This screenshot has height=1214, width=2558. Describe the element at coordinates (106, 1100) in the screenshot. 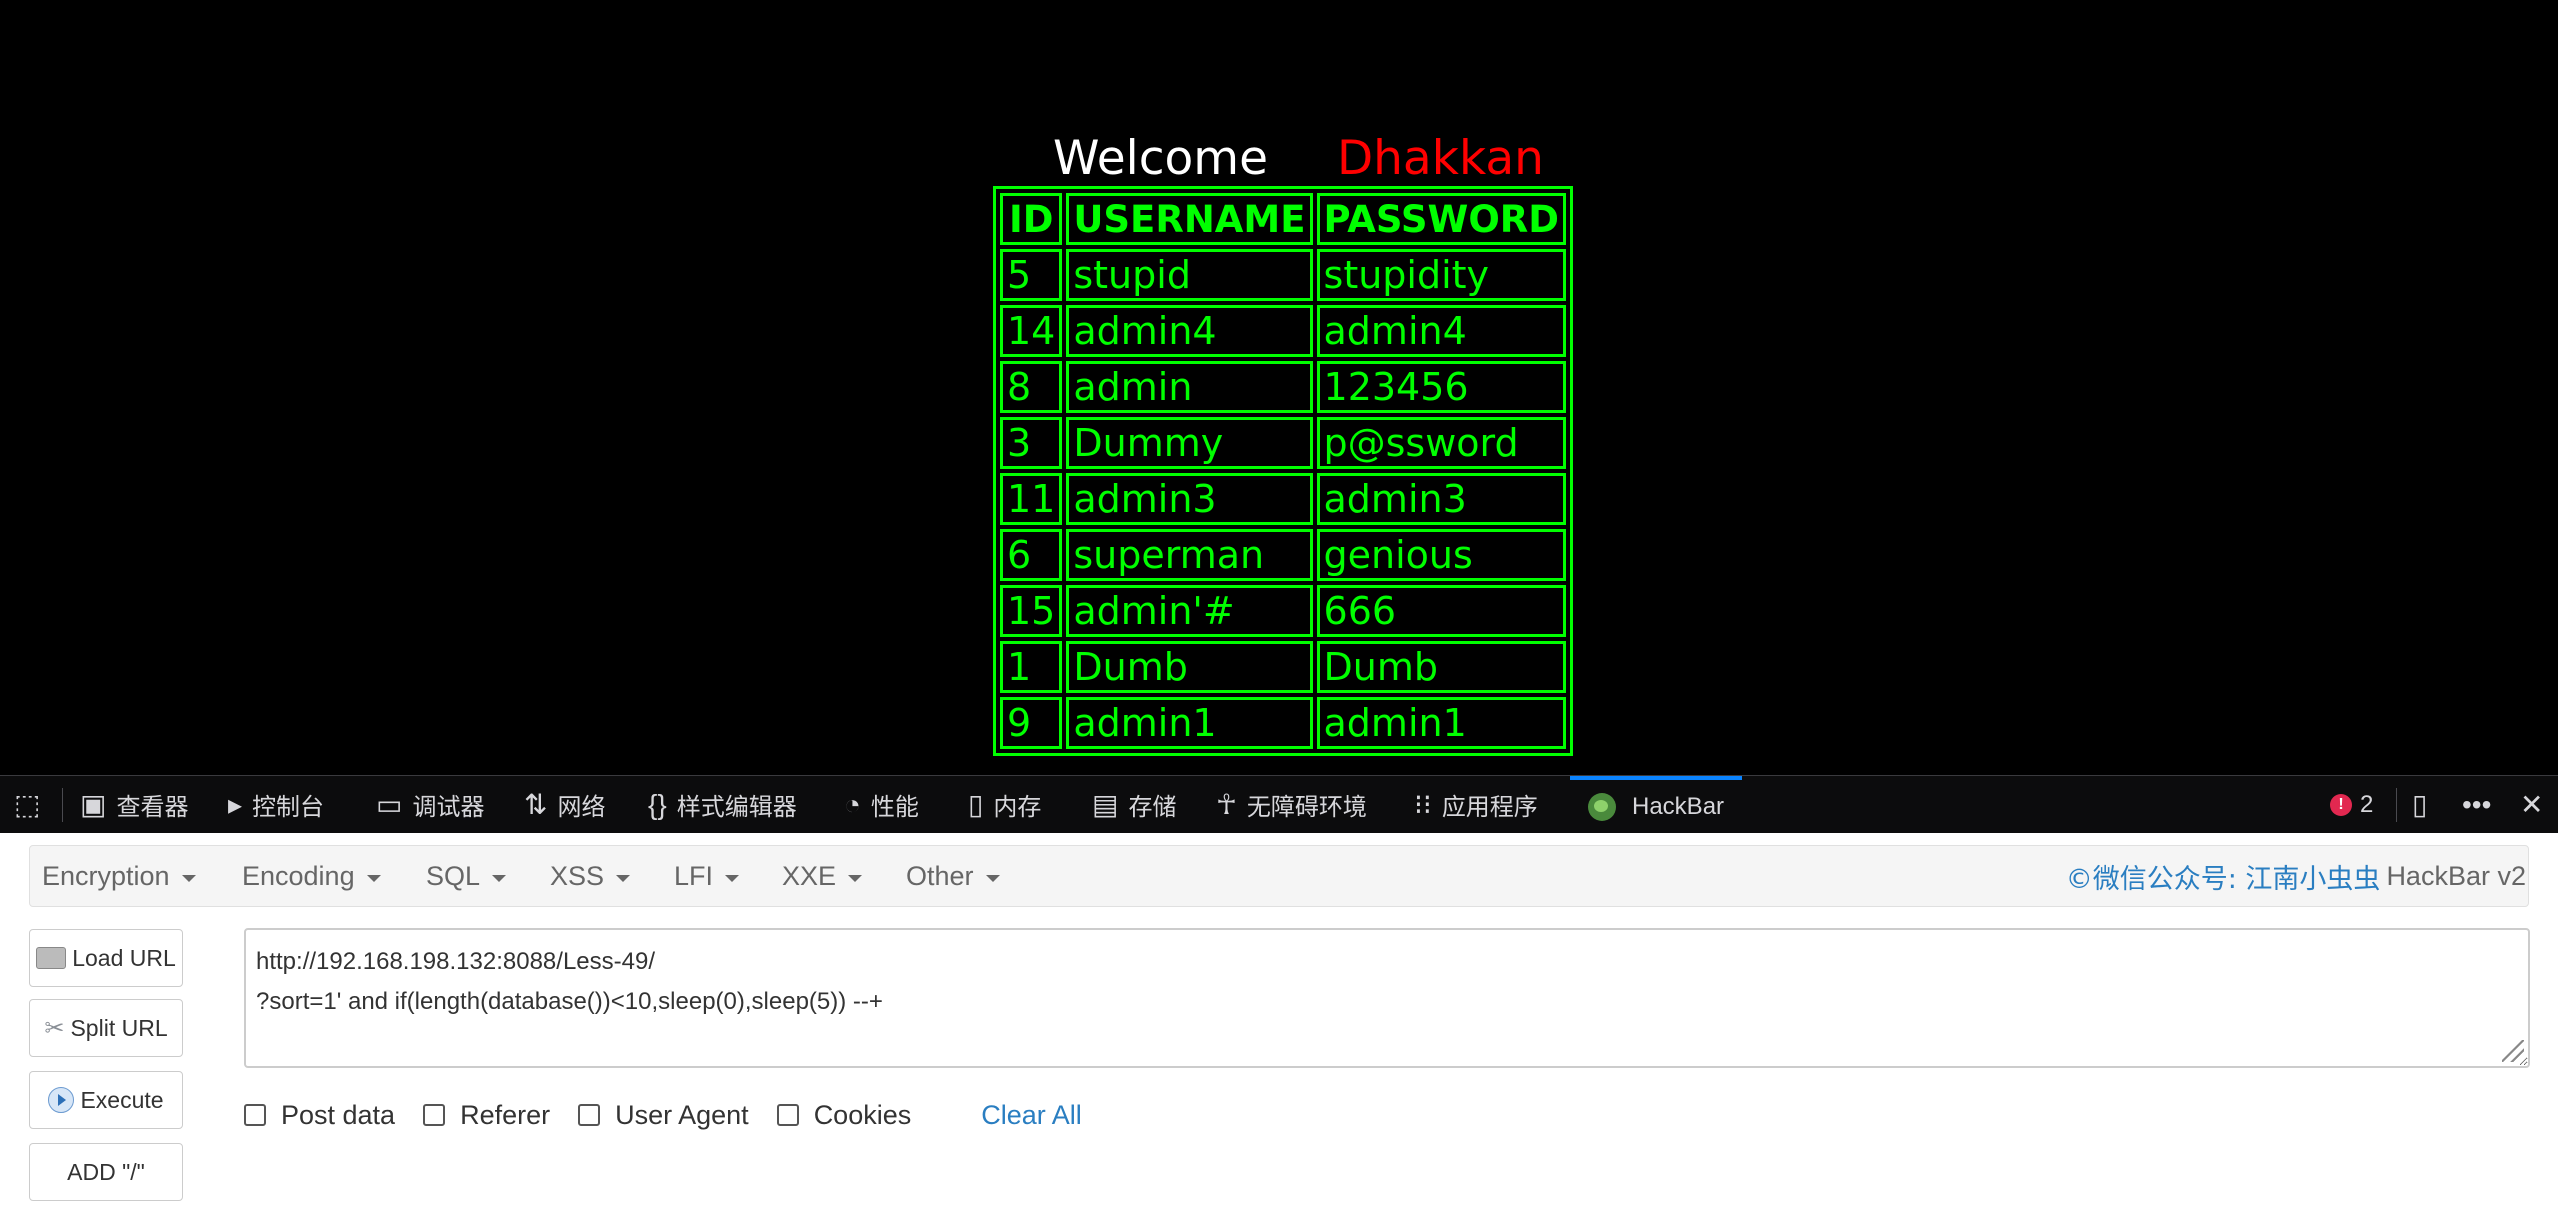

I see `execute-button: Execute` at that location.